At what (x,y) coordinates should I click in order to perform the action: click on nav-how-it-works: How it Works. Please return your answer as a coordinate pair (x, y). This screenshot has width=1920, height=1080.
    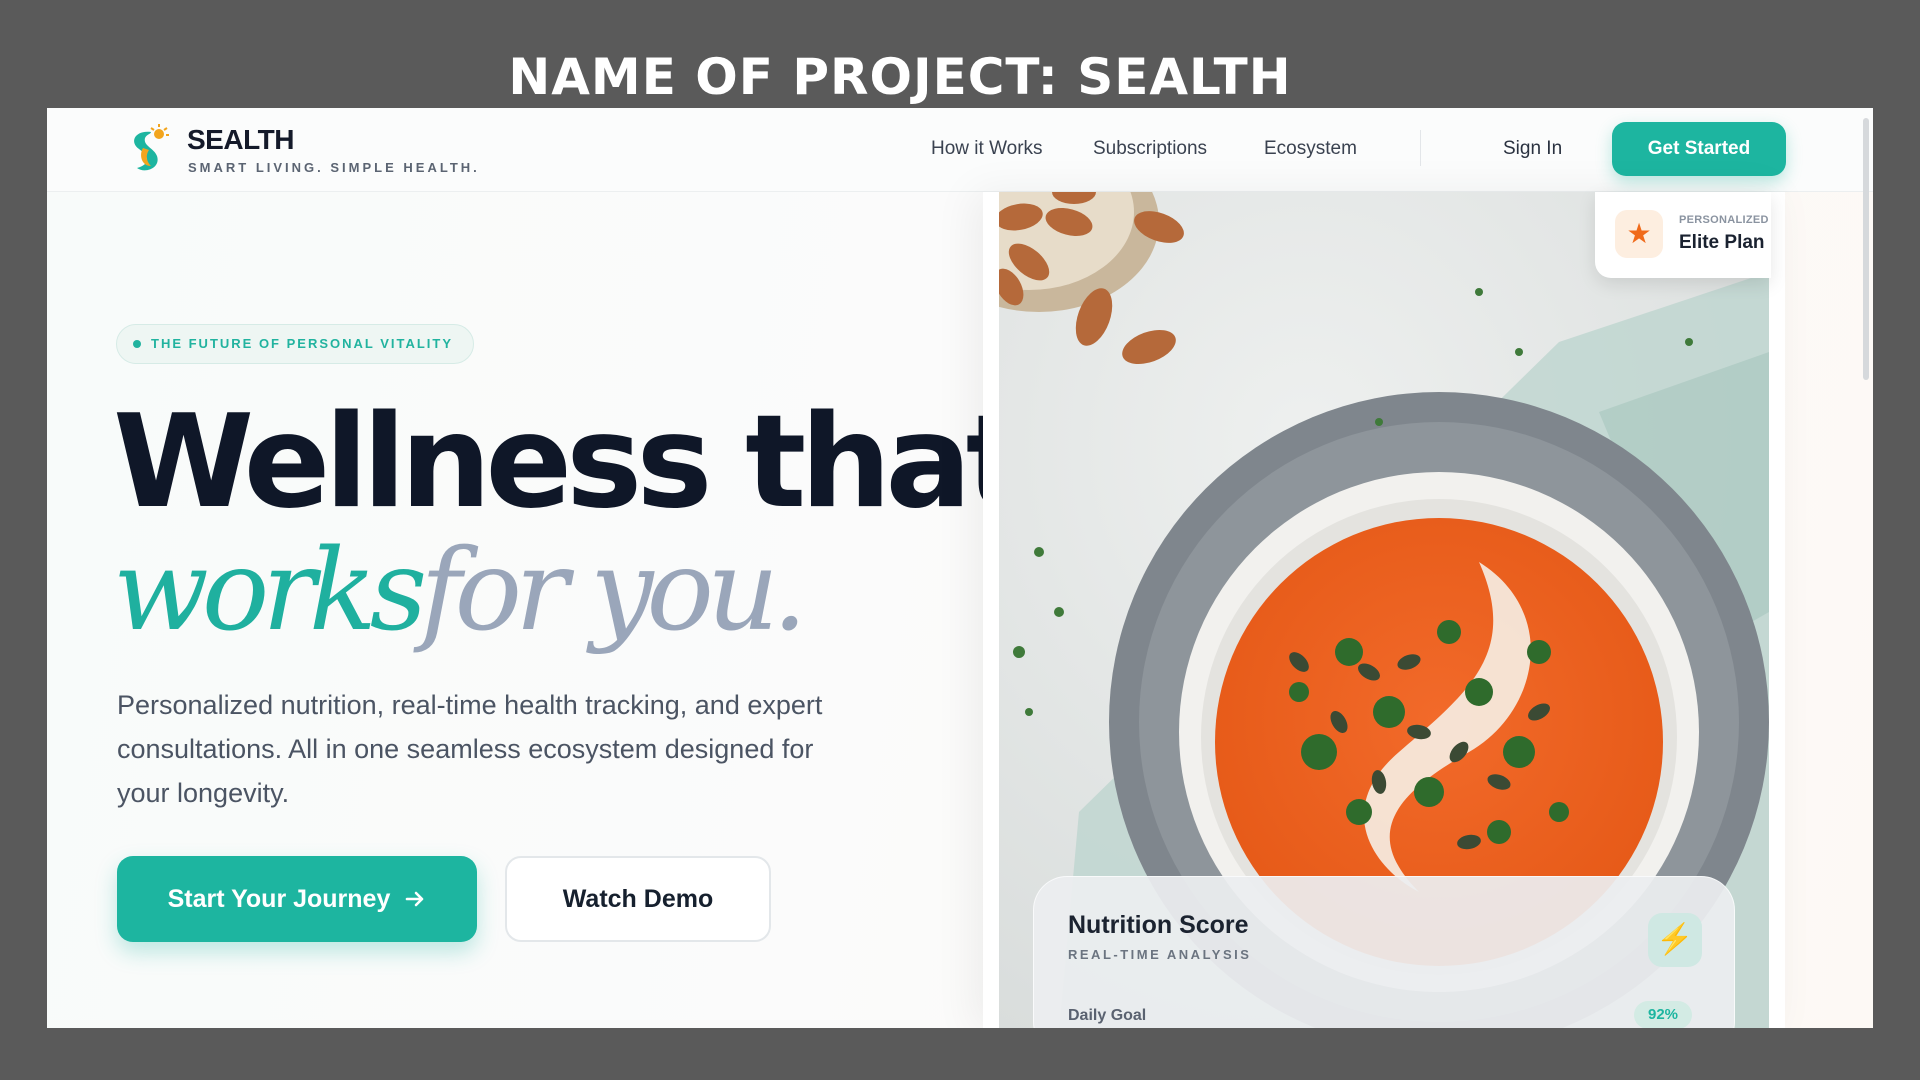
    Looking at the image, I should click on (987, 149).